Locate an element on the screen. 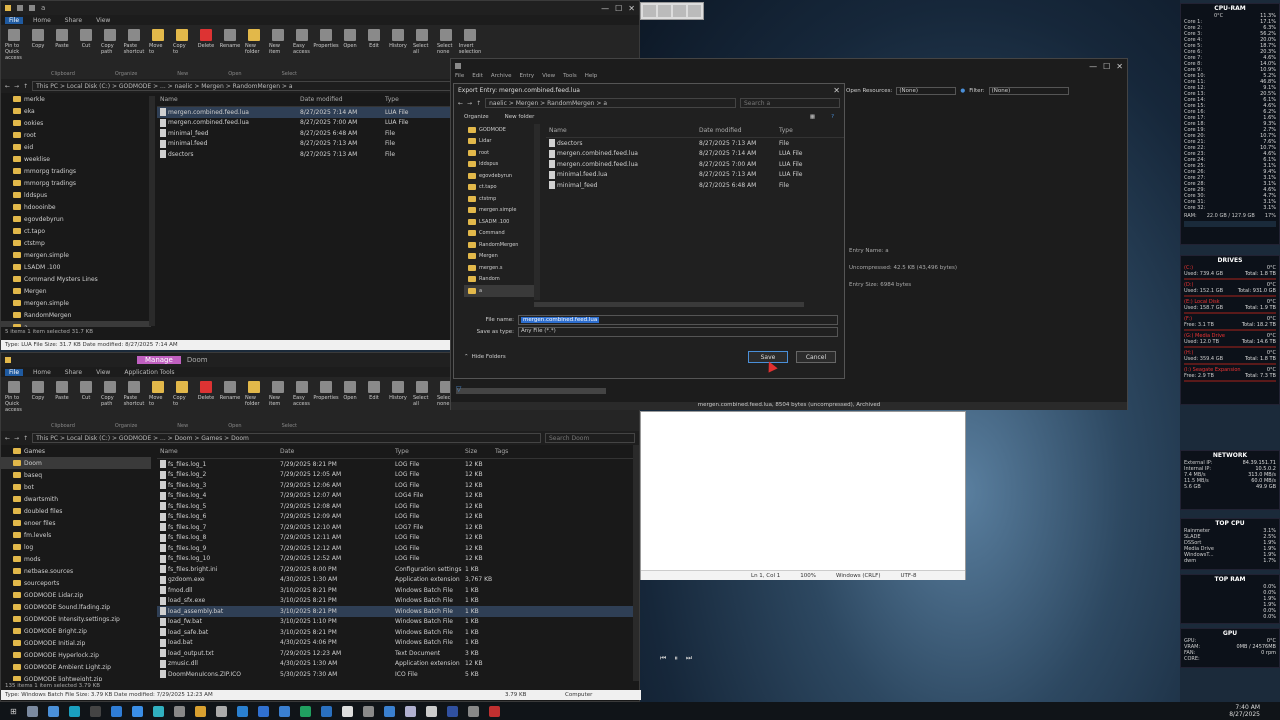 The width and height of the screenshot is (1280, 720). menu-item-archive: Archive is located at coordinates (501, 78).